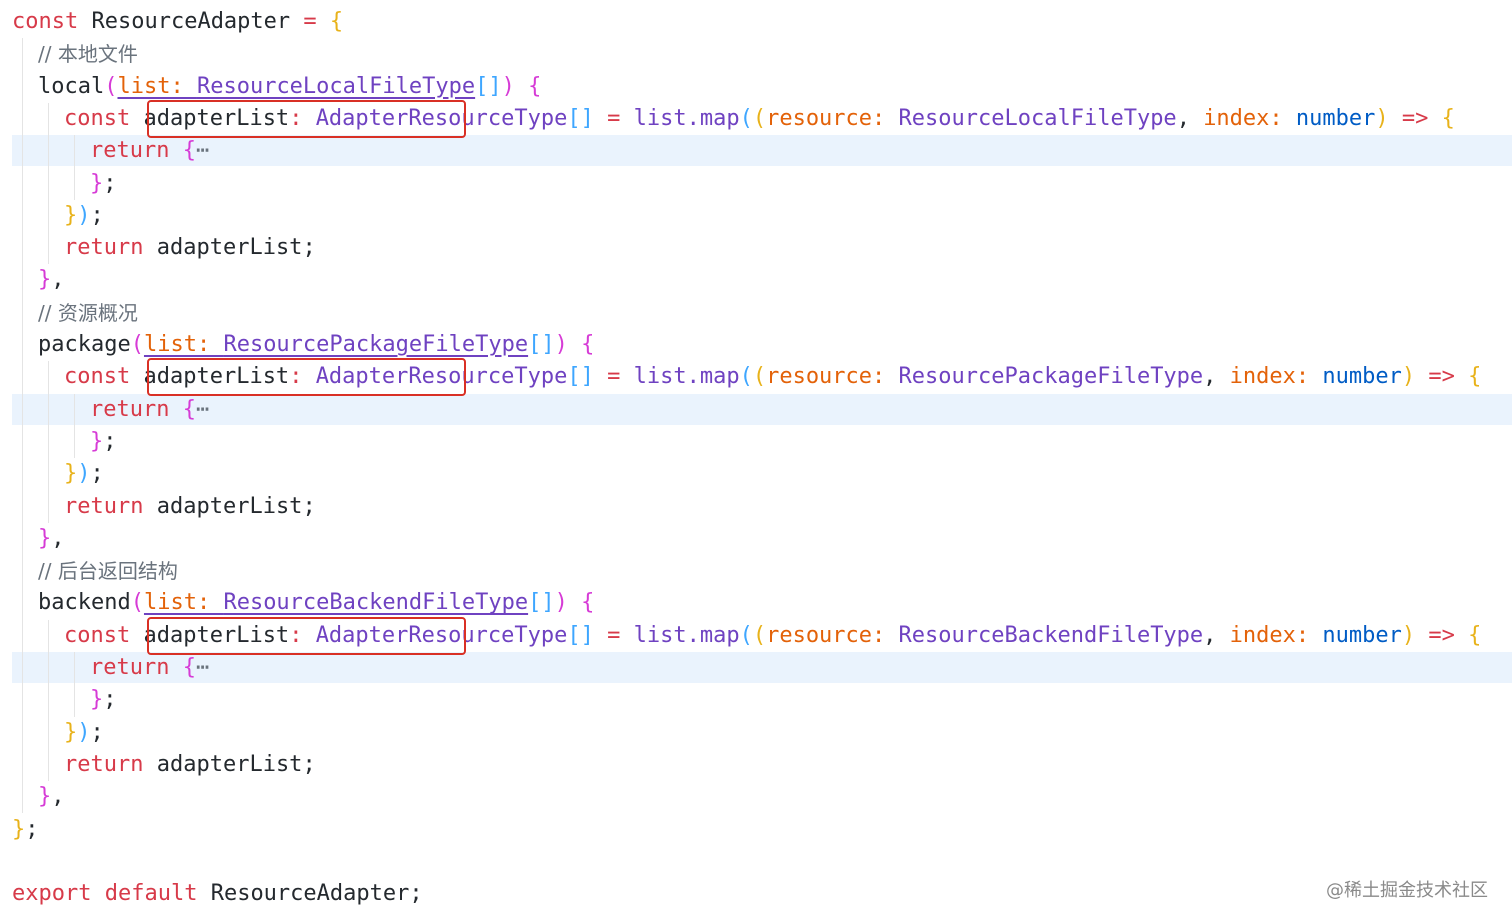  Describe the element at coordinates (110, 668) in the screenshot. I see `return-line: return {⋯` at that location.